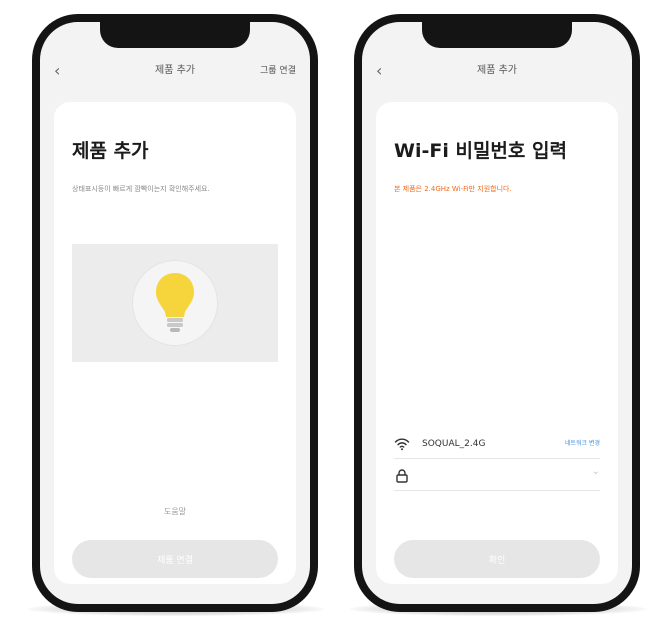 Image resolution: width=672 pixels, height=625 pixels. I want to click on group-connect-link: 그룹 연결, so click(278, 71).